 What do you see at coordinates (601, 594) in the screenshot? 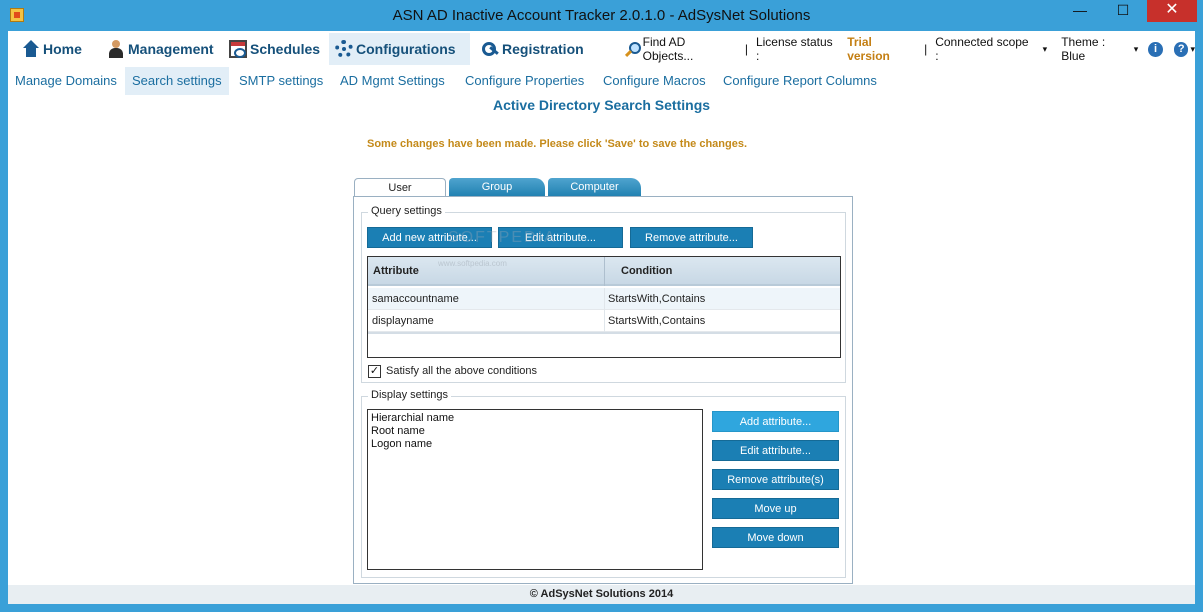
I see `footer-copyright: © AdSysNet Solutions 2014` at bounding box center [601, 594].